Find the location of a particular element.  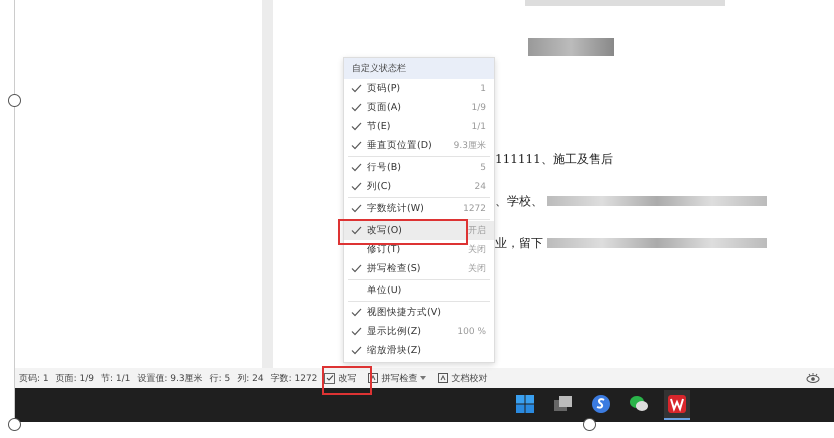

menu-item: 拼写检查(S) 关闭 is located at coordinates (419, 268).